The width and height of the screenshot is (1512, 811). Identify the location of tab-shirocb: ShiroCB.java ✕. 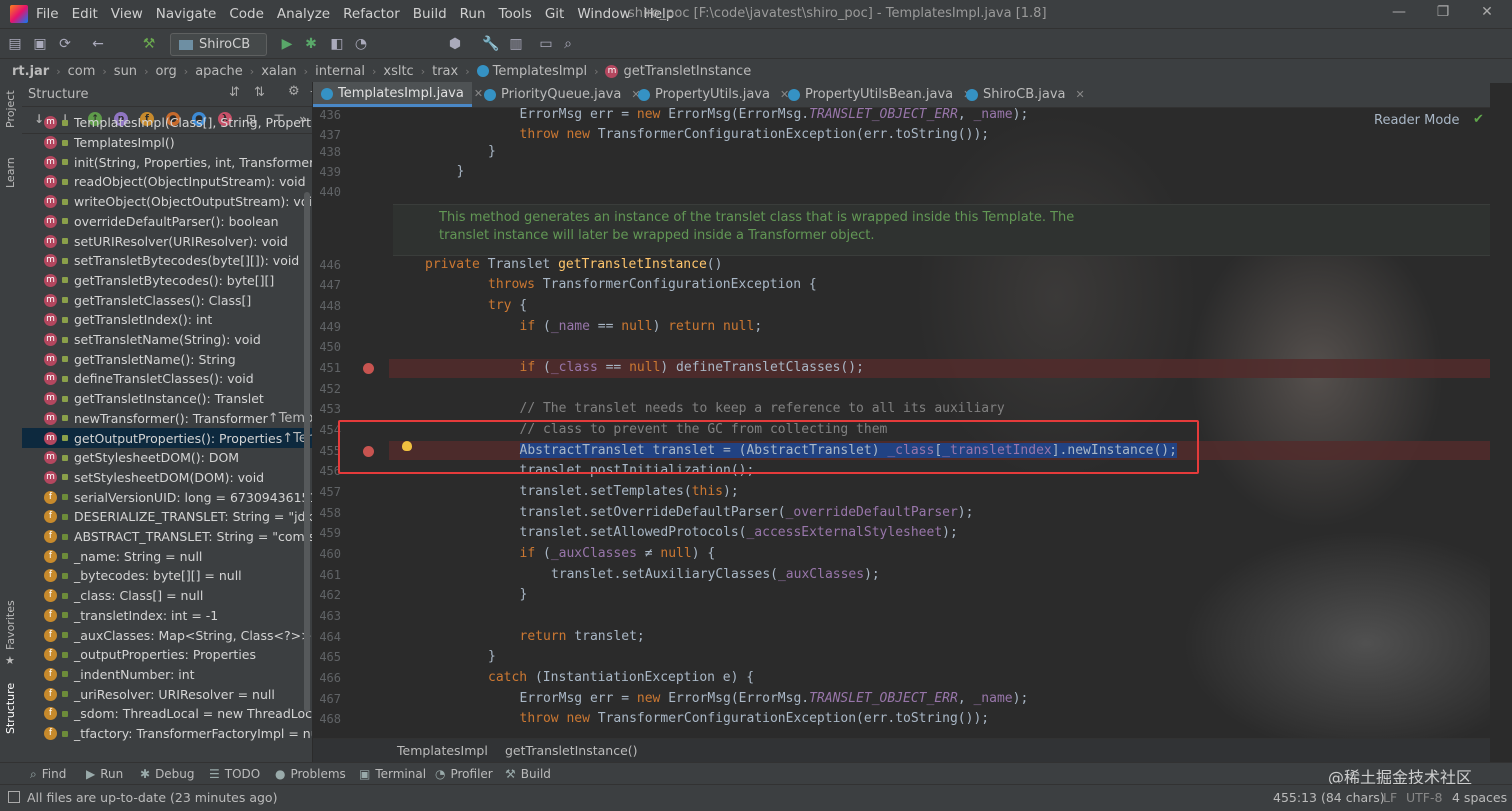
(1021, 94).